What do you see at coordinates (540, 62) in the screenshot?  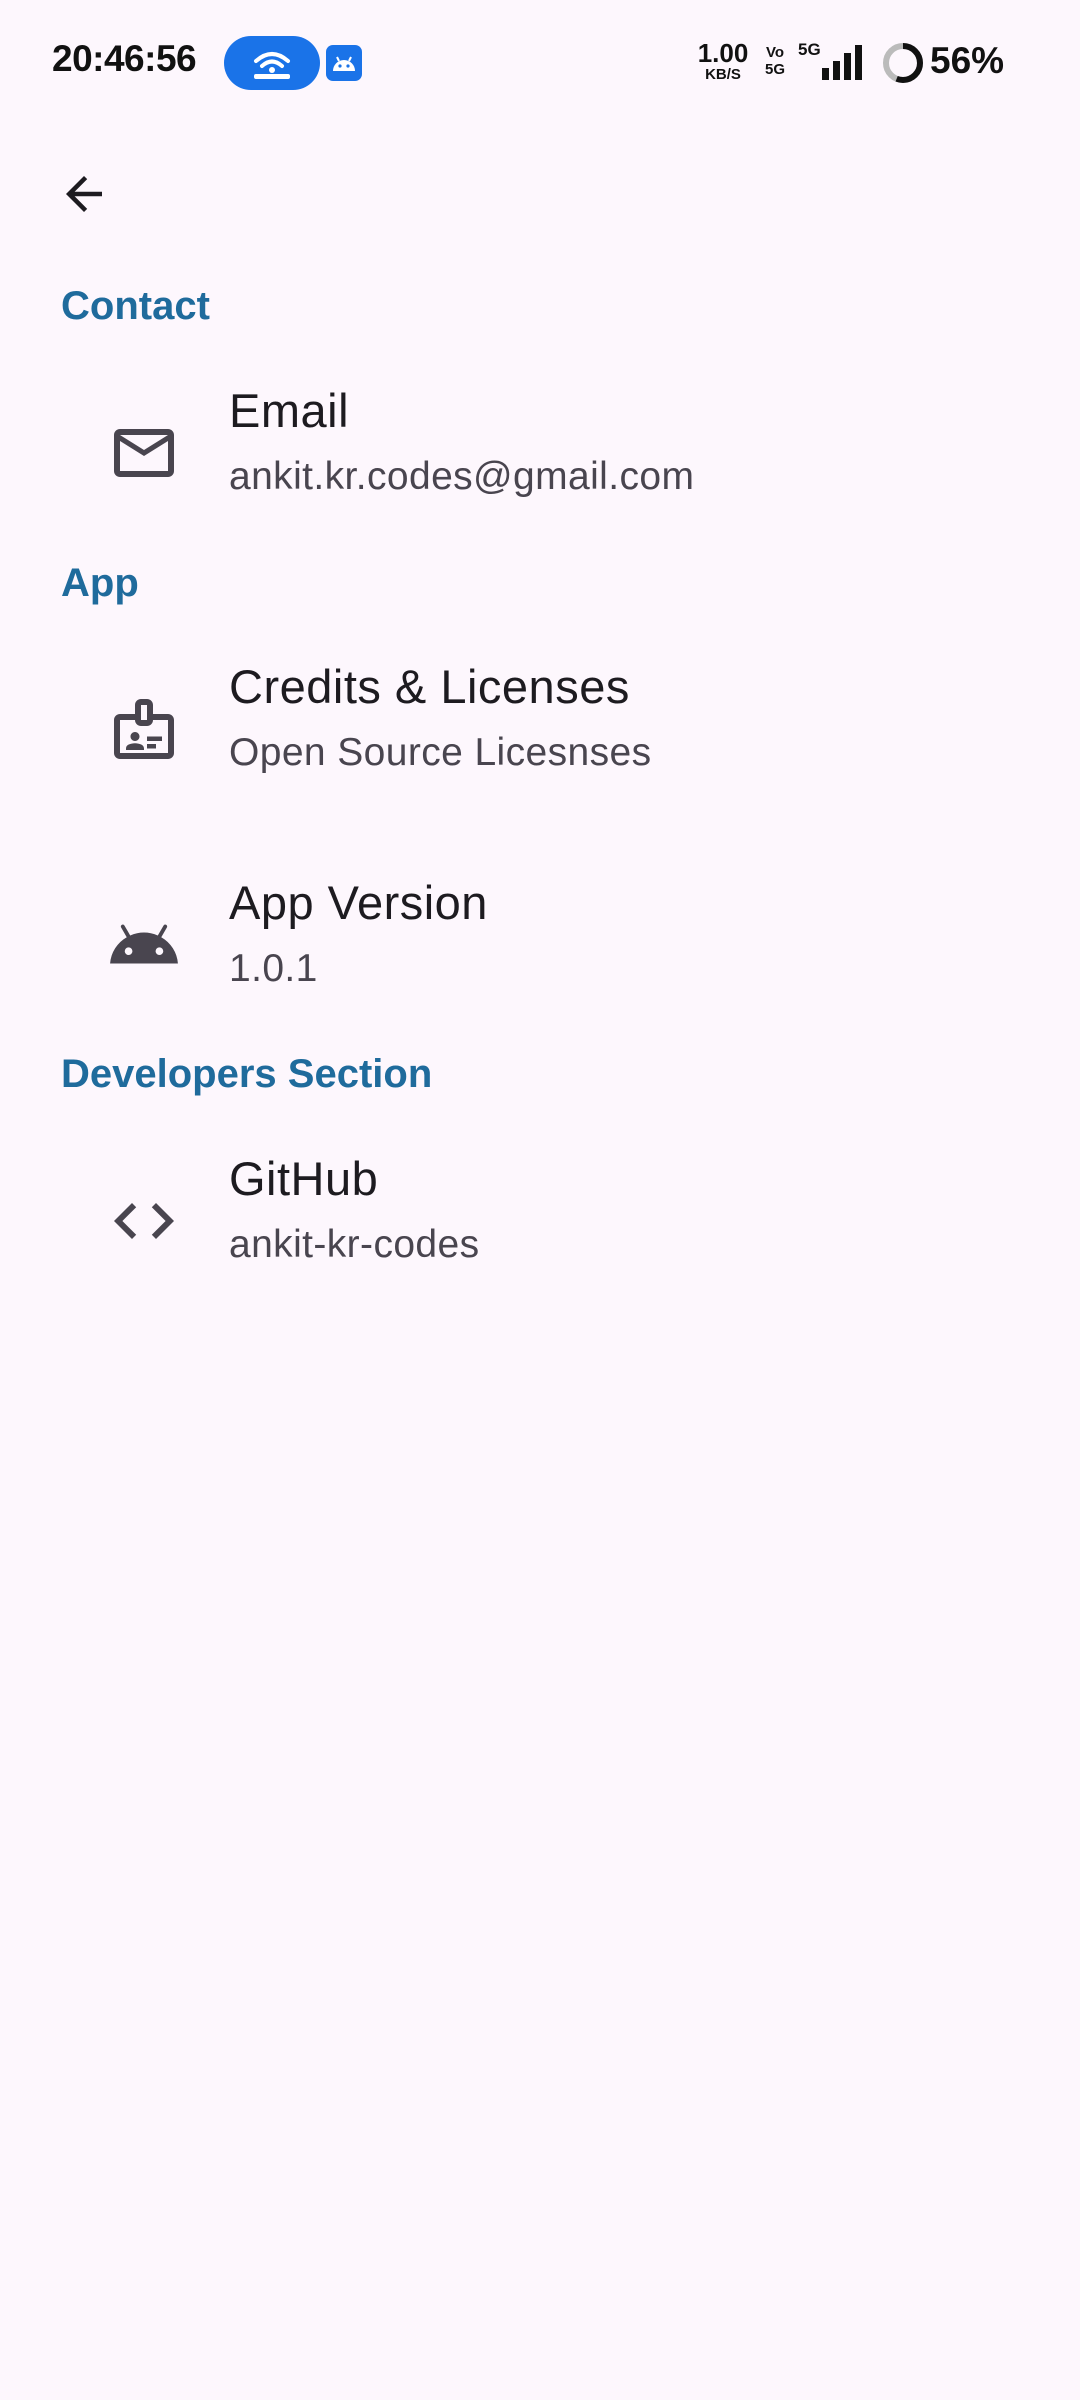 I see `status-bar: 20:46:56 1.00 KB/S Vo 5G 5G 56%` at bounding box center [540, 62].